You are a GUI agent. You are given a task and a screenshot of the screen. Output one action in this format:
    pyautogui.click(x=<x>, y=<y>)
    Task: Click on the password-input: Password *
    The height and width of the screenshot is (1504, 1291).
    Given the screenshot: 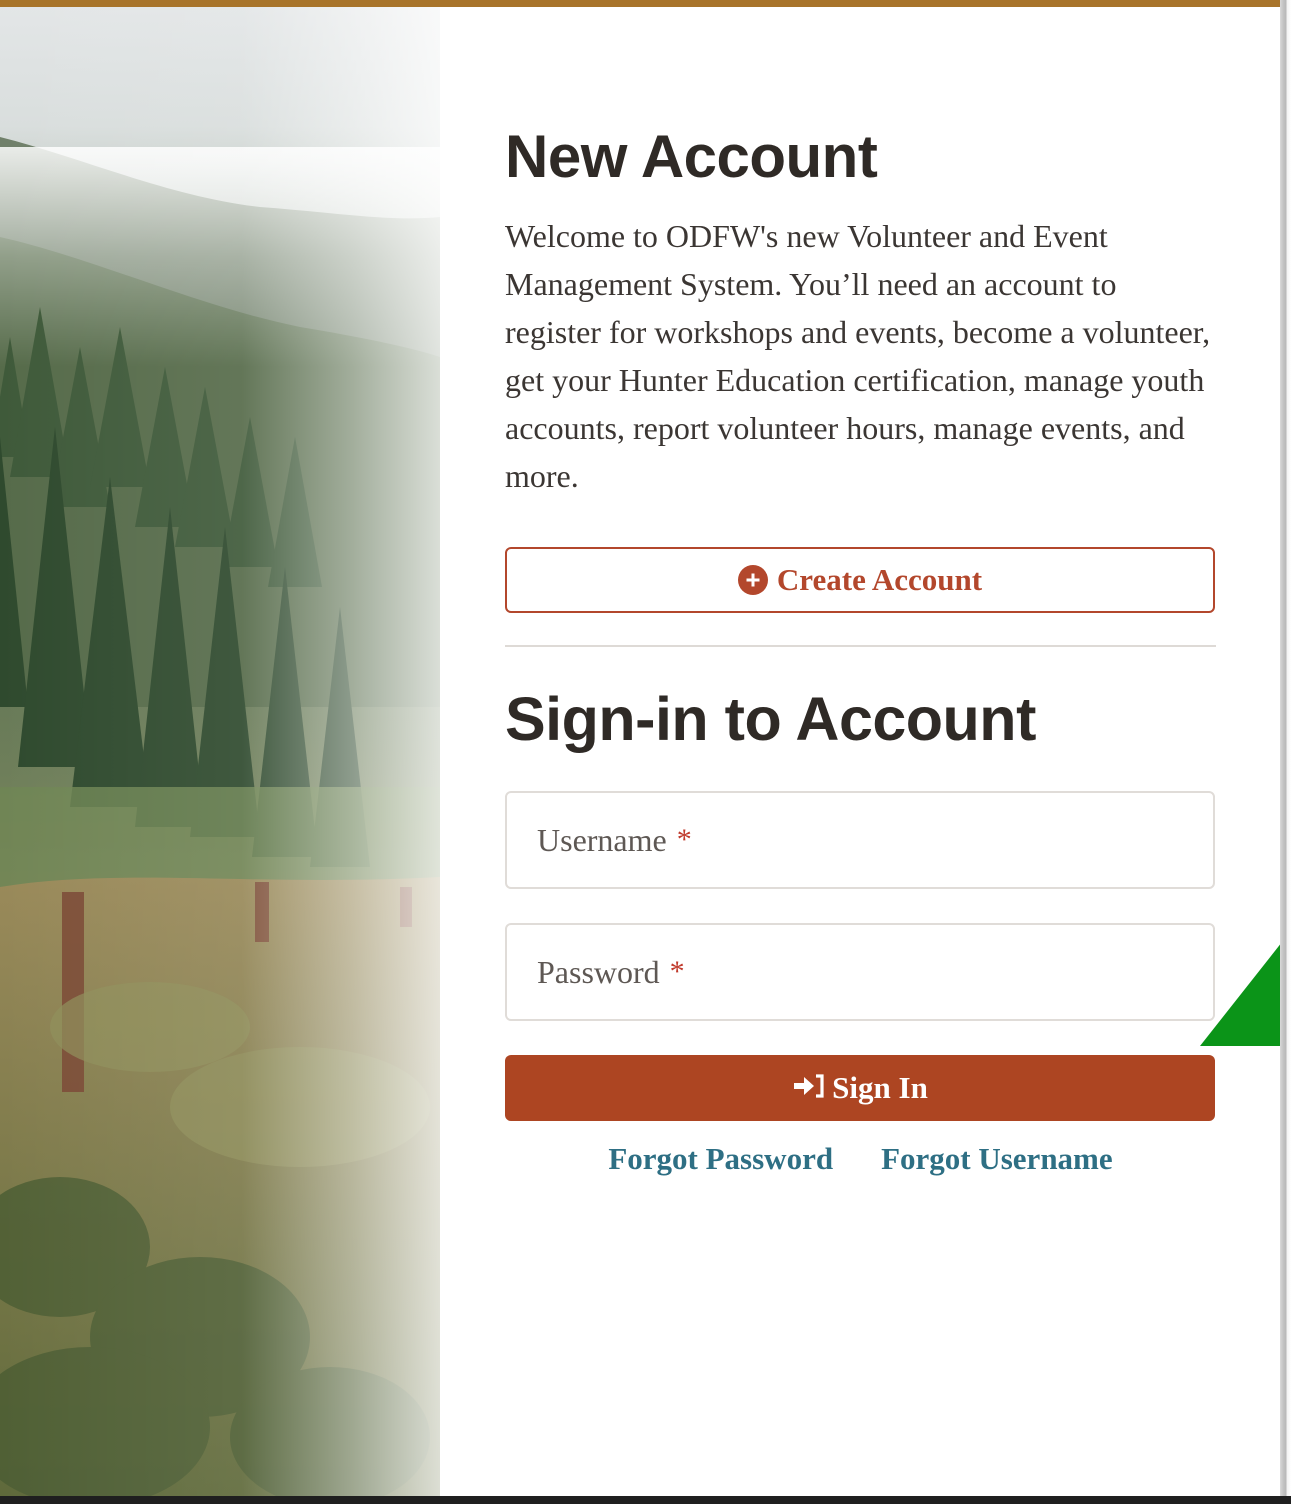 What is the action you would take?
    pyautogui.click(x=860, y=972)
    